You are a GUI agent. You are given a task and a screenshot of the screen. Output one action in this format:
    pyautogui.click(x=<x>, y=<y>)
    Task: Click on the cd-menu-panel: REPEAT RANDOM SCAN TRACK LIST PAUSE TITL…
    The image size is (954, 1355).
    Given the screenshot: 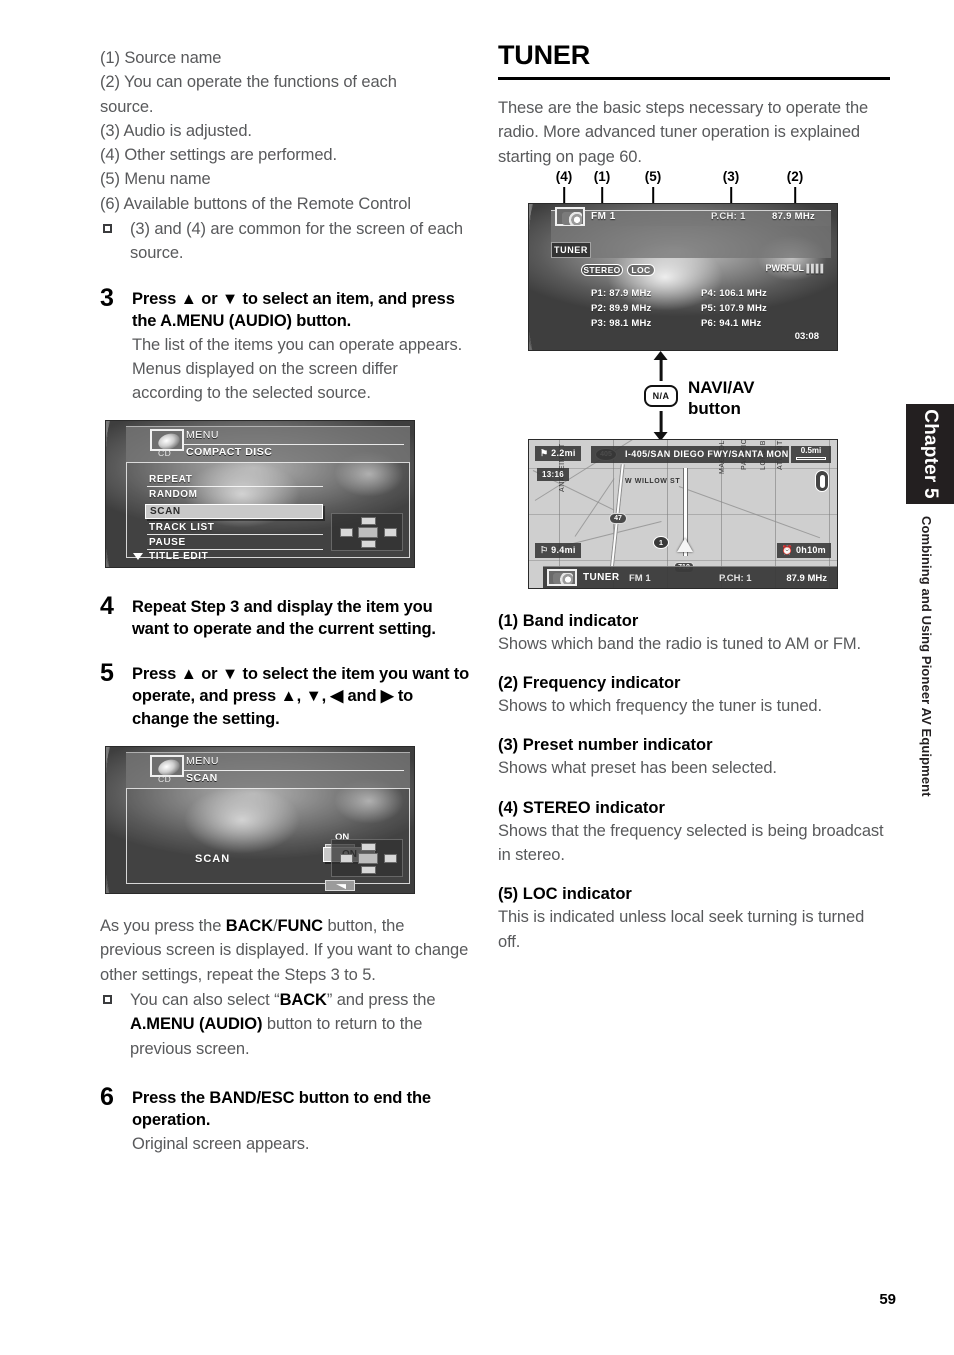 What is the action you would take?
    pyautogui.click(x=268, y=511)
    